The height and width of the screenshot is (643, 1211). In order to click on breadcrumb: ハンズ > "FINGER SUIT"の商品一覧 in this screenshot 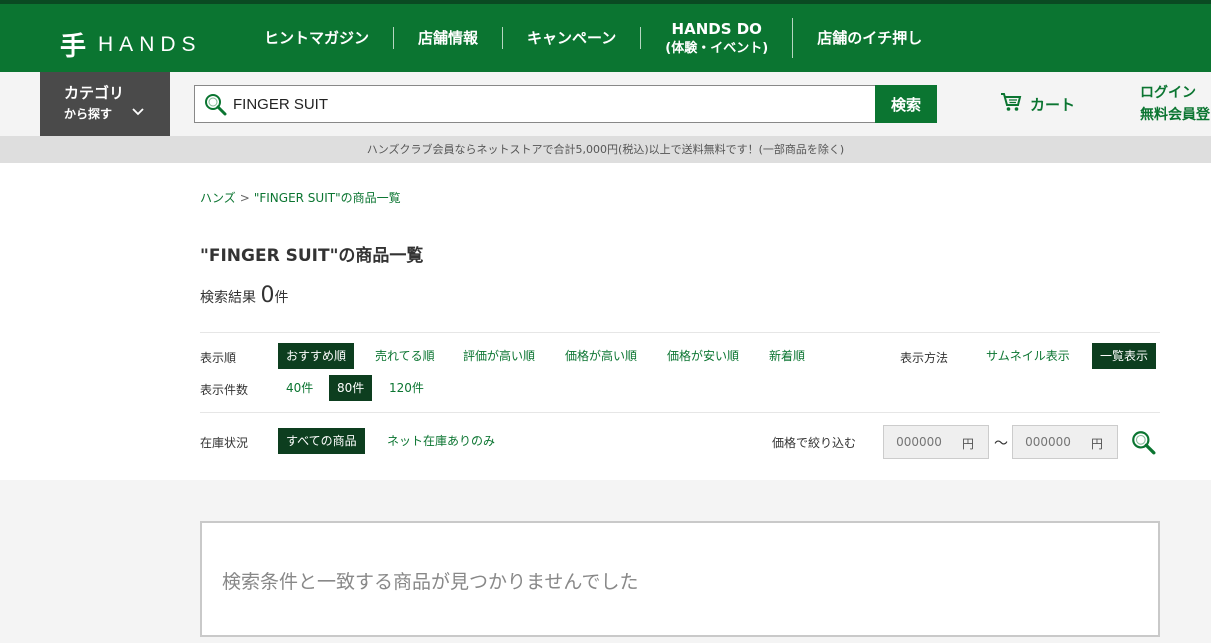, I will do `click(300, 197)`.